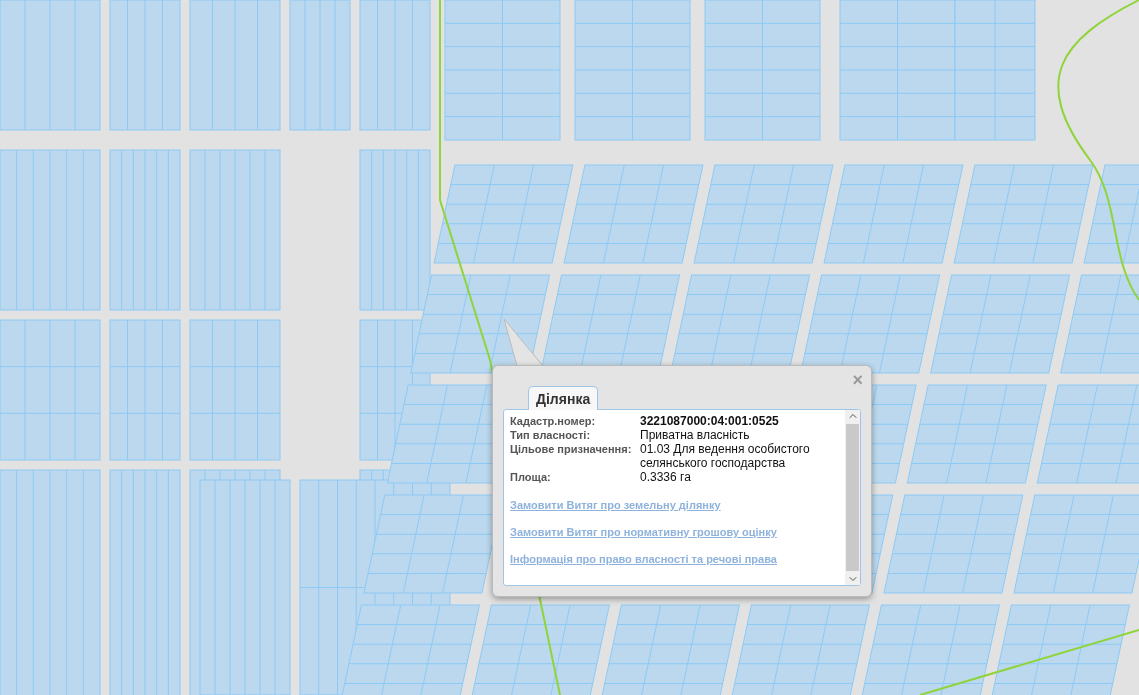 This screenshot has width=1139, height=695. I want to click on field-label: Площа:, so click(531, 477).